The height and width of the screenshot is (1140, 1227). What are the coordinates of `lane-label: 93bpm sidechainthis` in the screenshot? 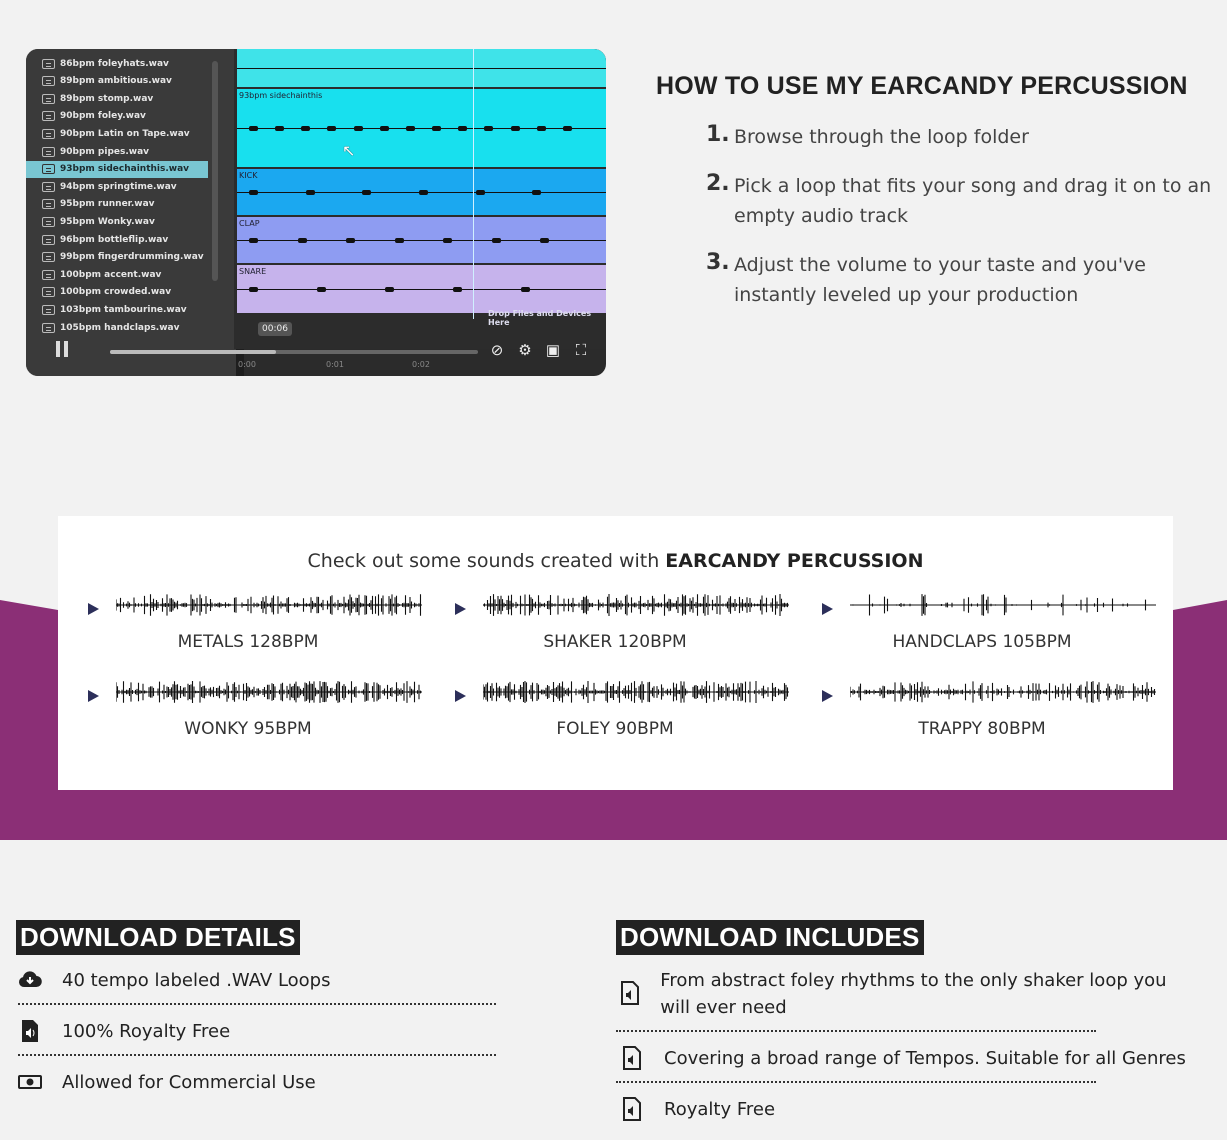 It's located at (281, 95).